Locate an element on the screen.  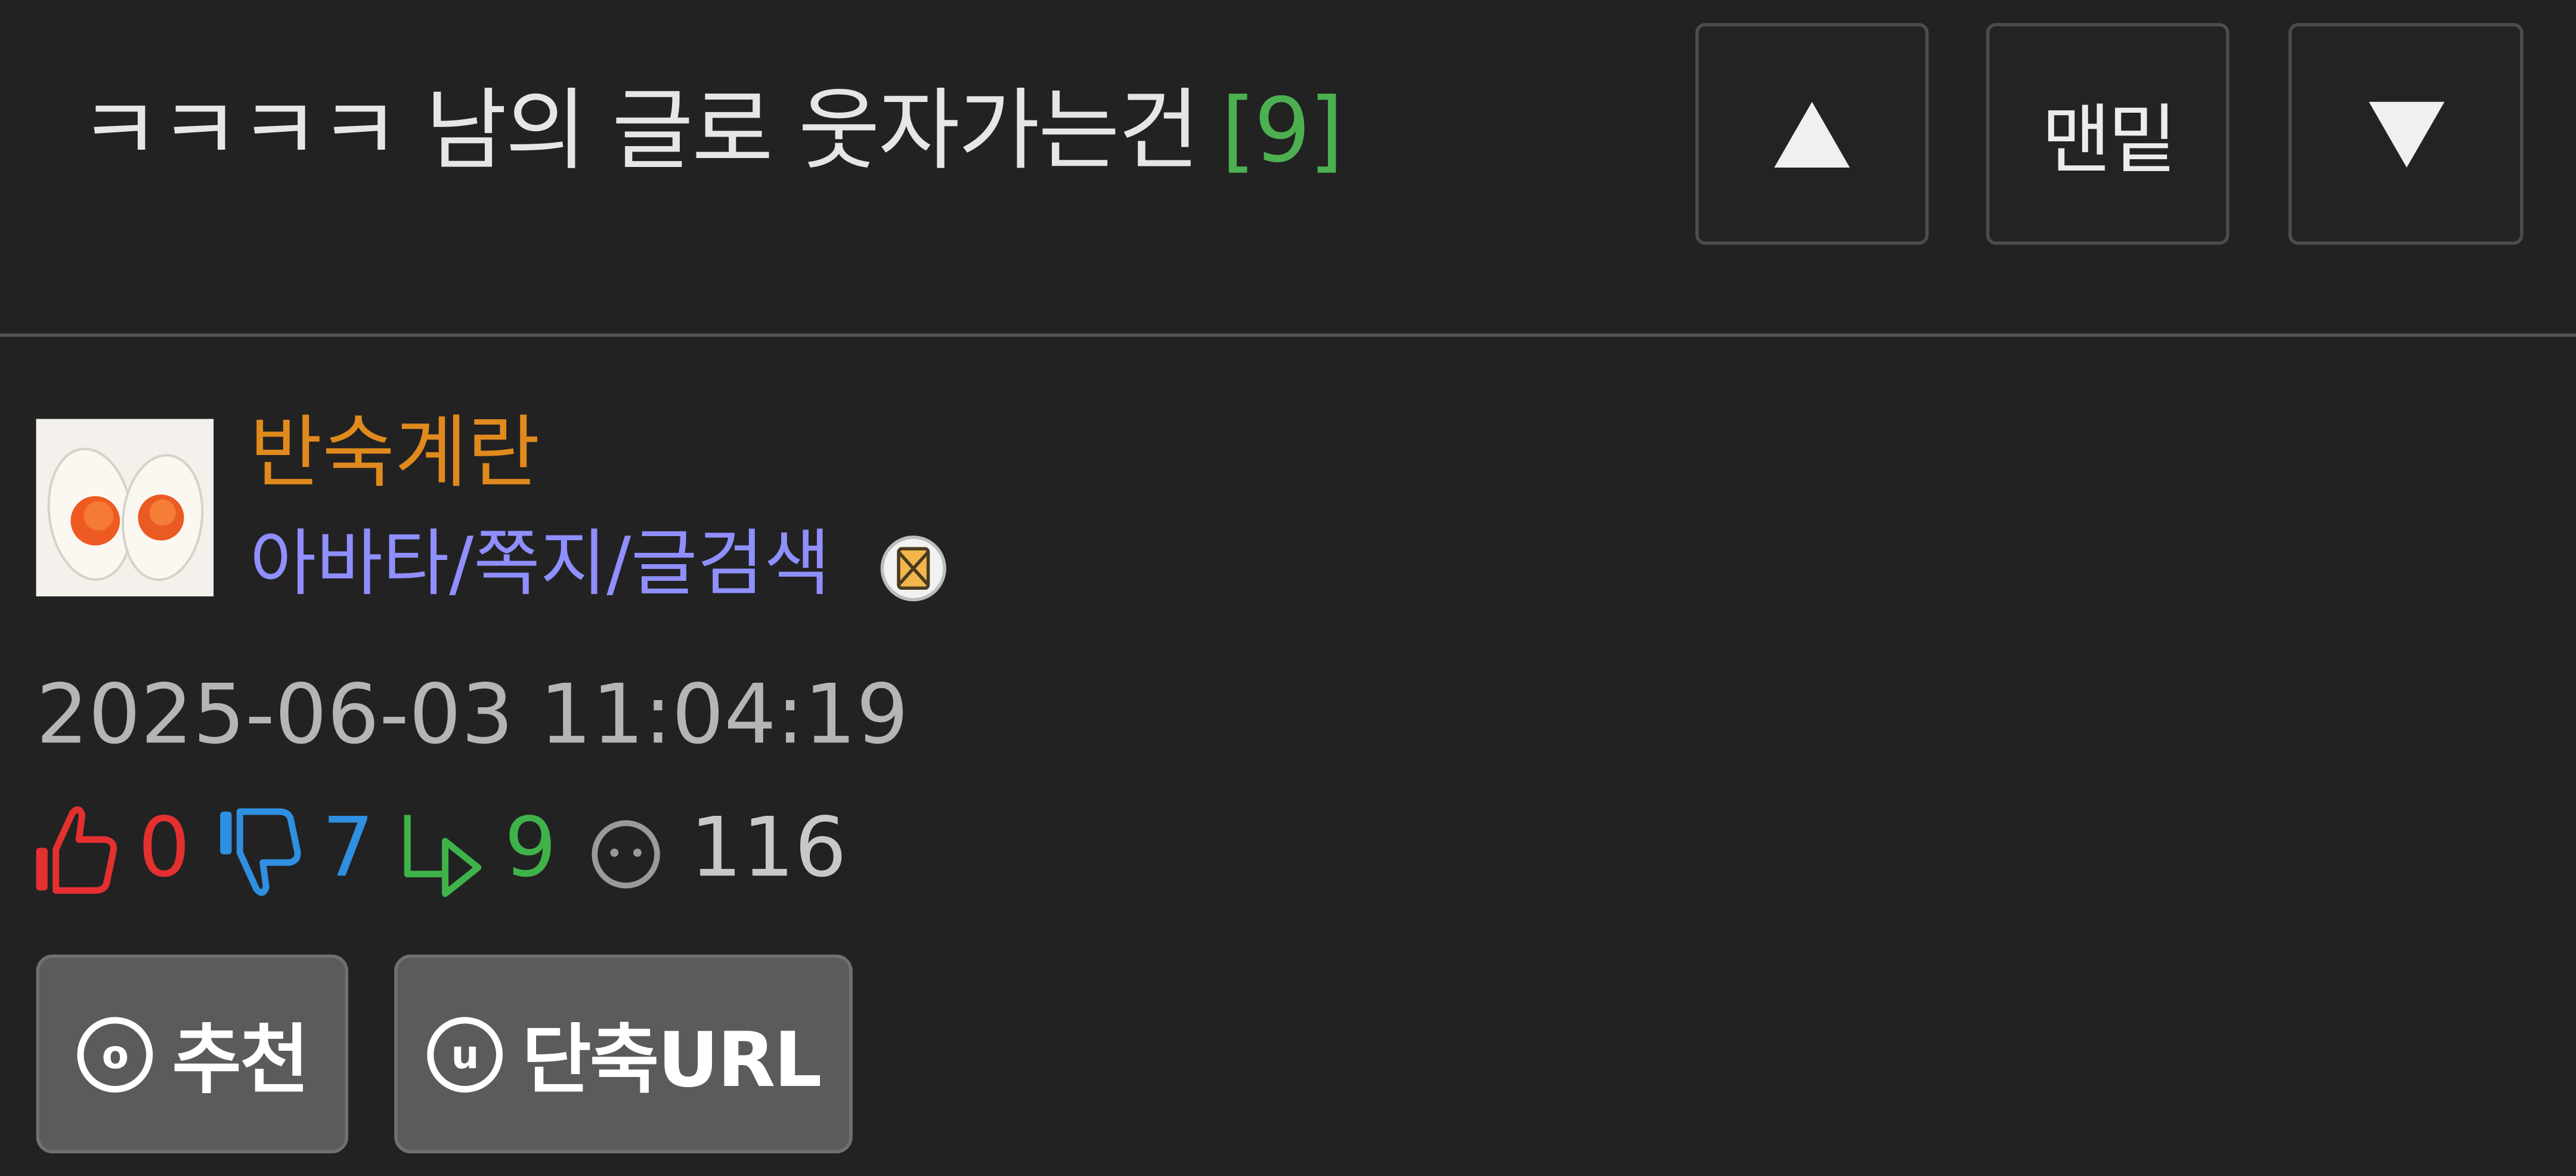
reply-count: 9 is located at coordinates (530, 848).